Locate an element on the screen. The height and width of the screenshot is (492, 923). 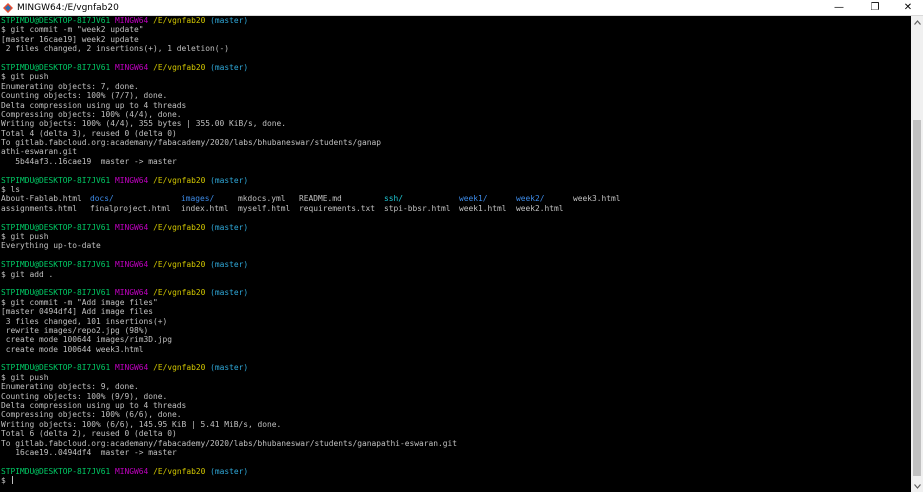
ls-entry: assignments.html is located at coordinates (39, 208).